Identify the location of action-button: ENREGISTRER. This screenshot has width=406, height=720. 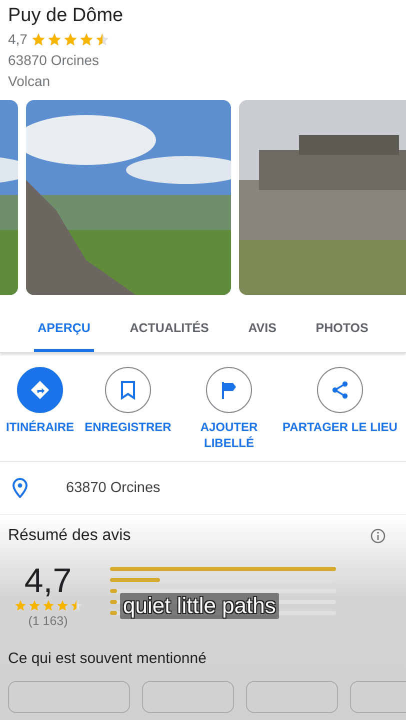
(128, 409).